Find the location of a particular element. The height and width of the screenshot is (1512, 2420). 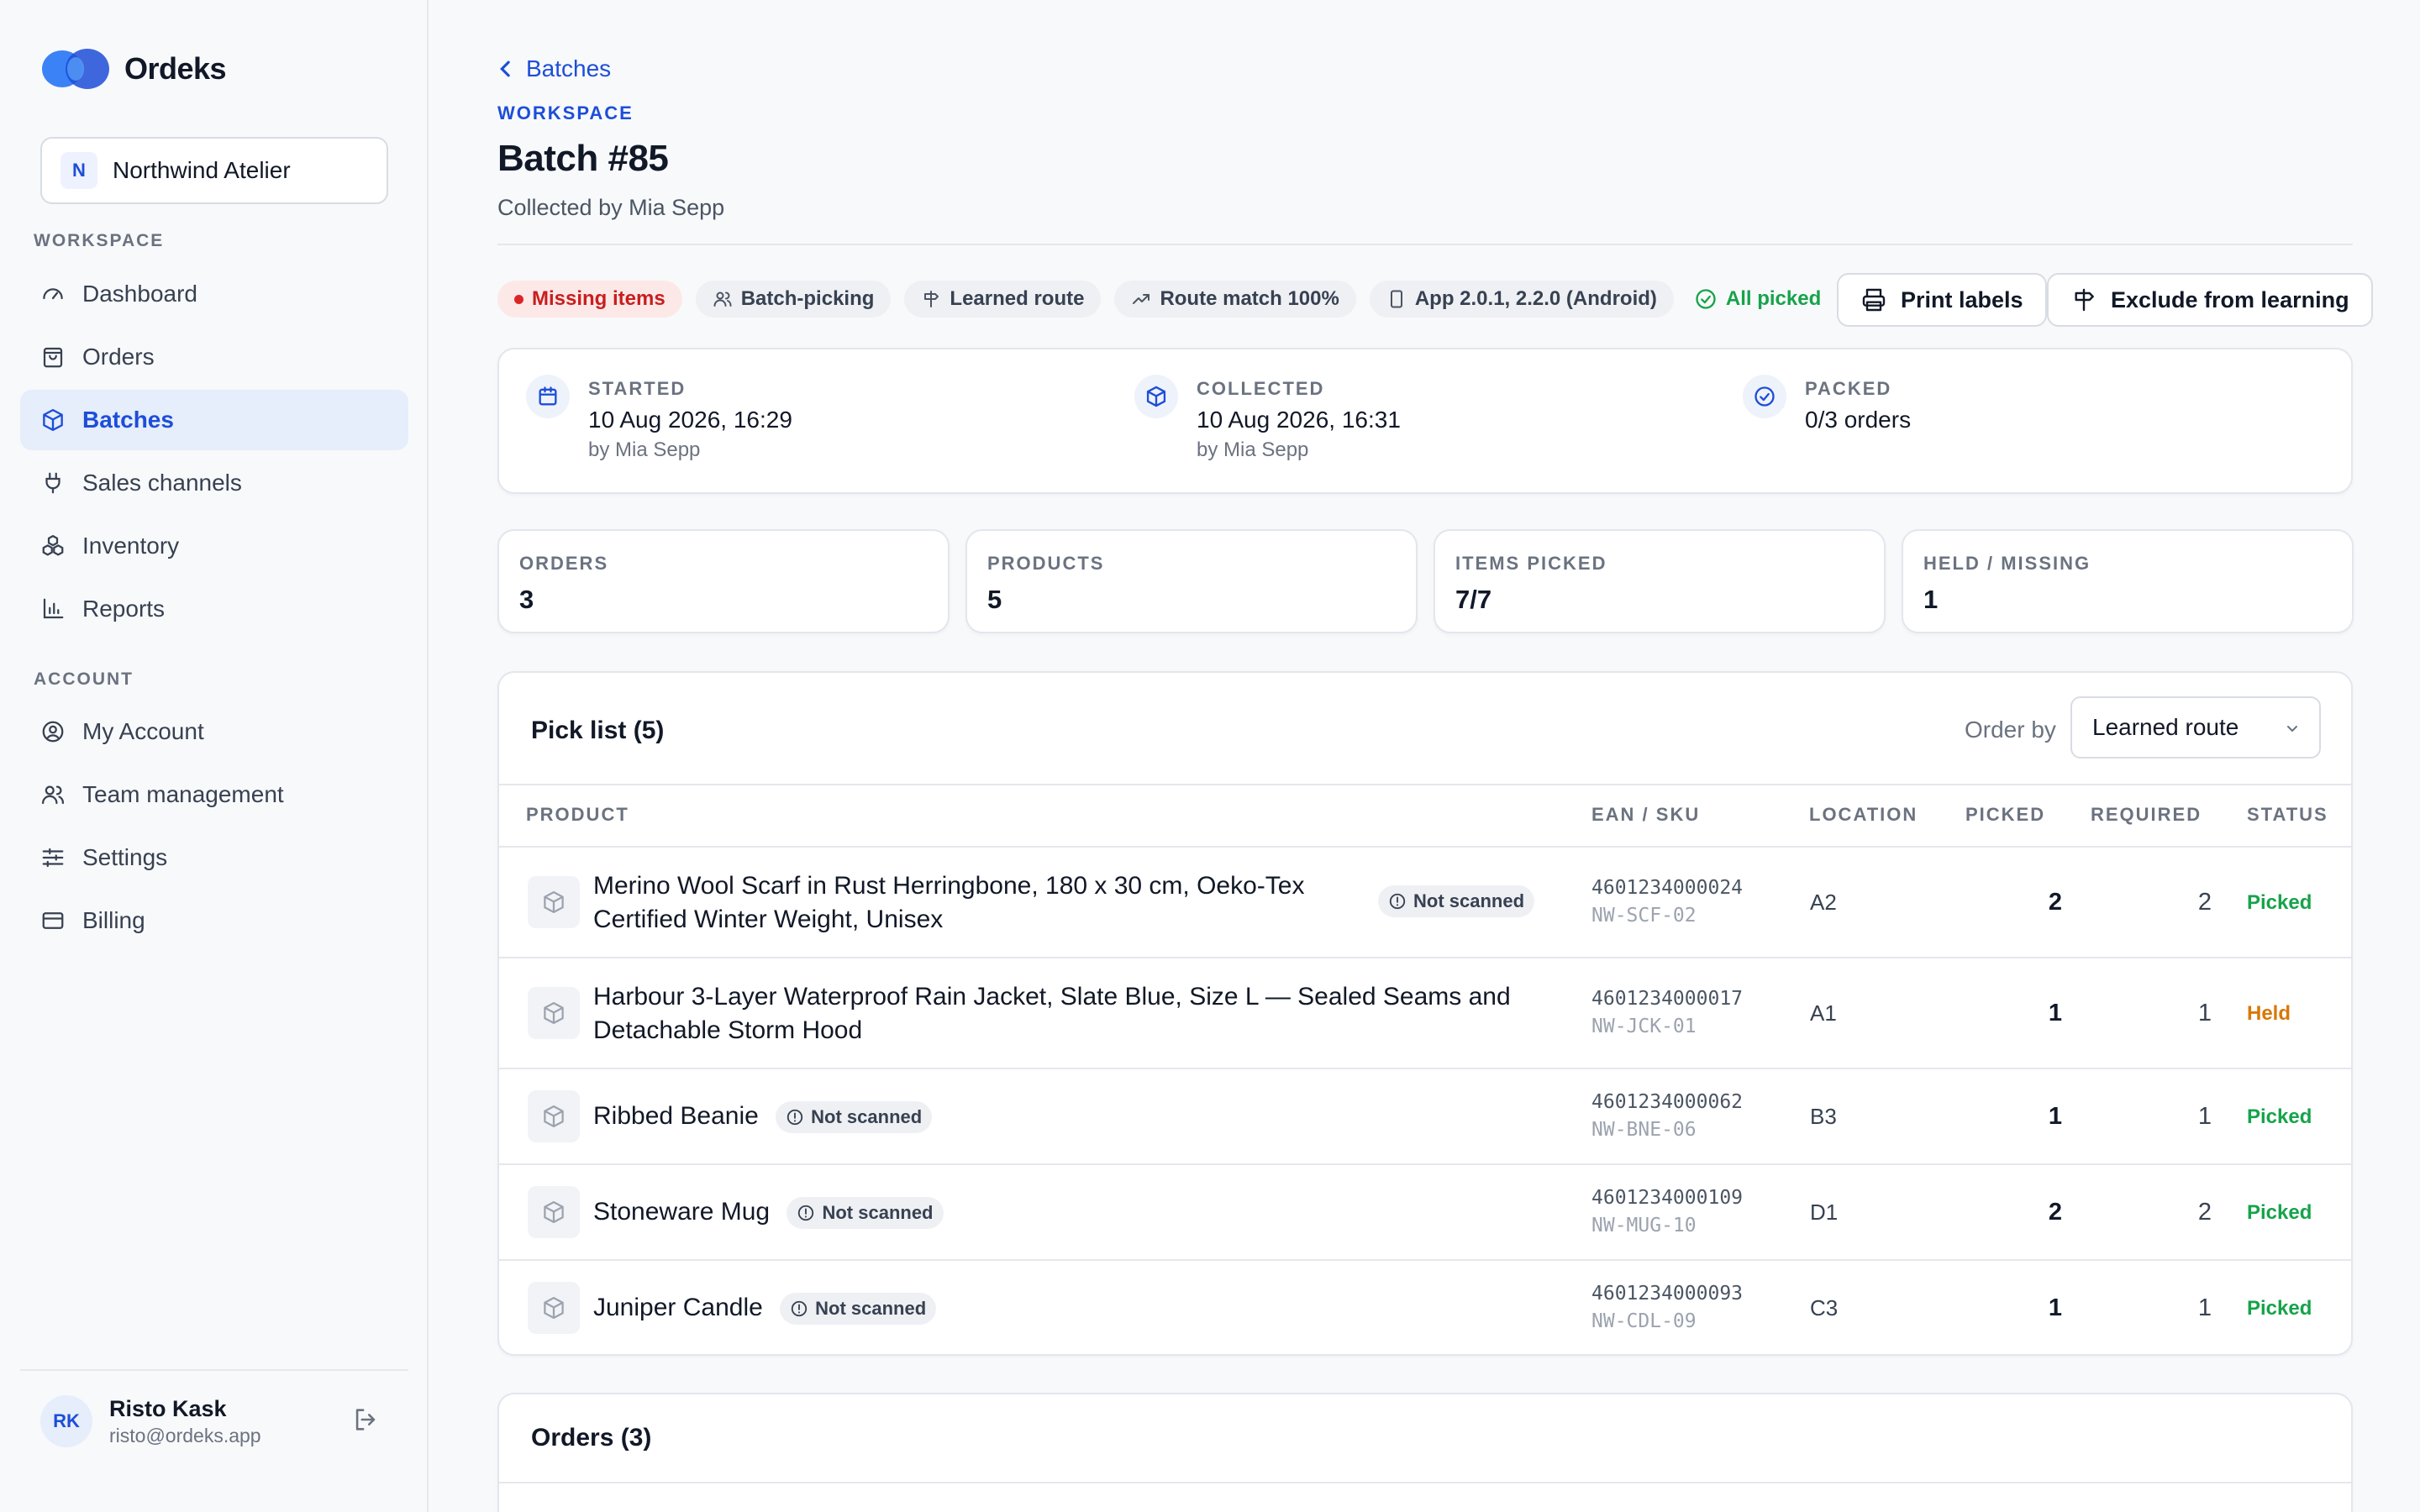

tag-label: Missing items is located at coordinates (599, 298).